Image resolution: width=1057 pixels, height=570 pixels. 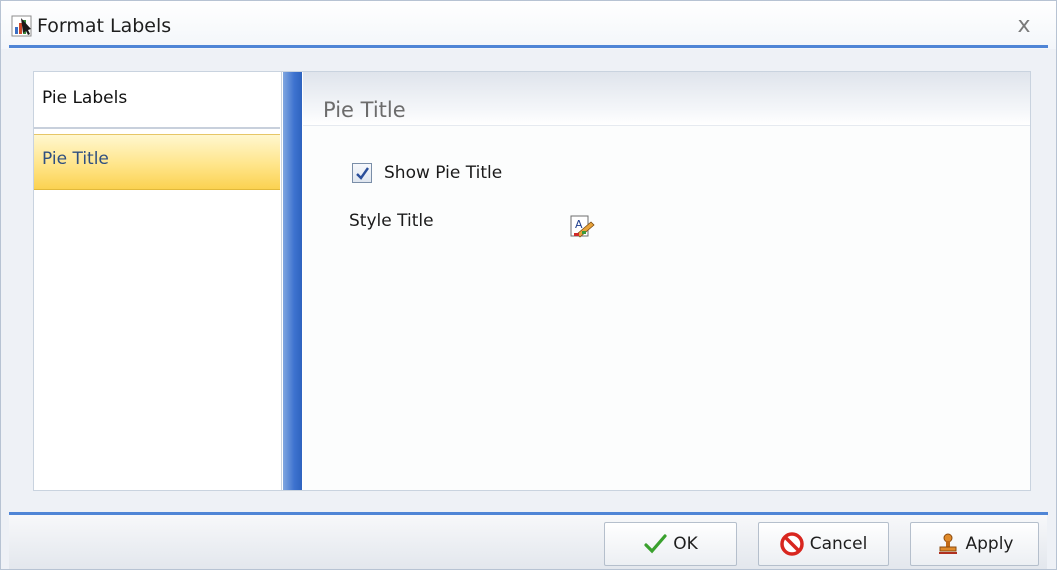 I want to click on dialog-title: Format Labels, so click(x=104, y=26).